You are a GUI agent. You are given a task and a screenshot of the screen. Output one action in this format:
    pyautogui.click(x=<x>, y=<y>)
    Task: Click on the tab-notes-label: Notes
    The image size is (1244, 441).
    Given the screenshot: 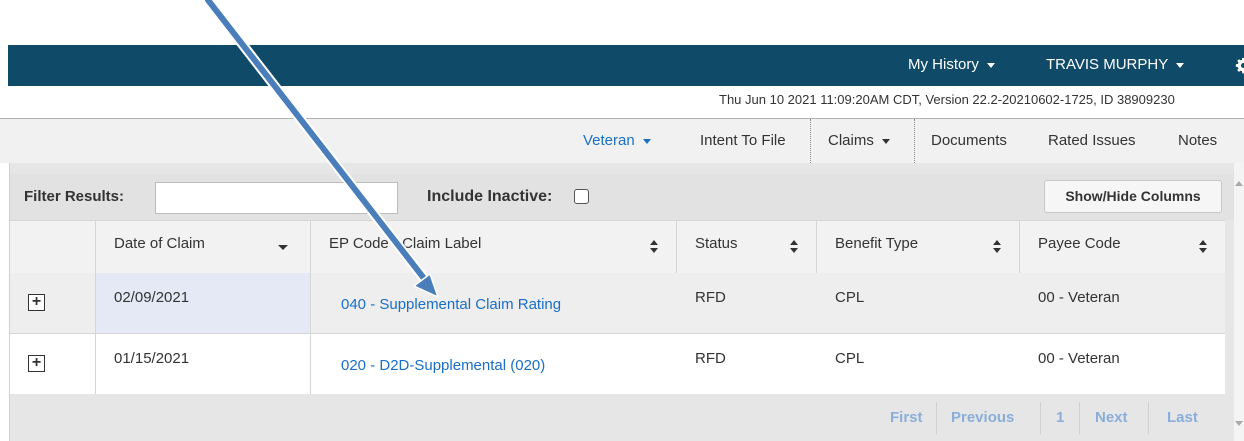 What is the action you would take?
    pyautogui.click(x=1198, y=140)
    